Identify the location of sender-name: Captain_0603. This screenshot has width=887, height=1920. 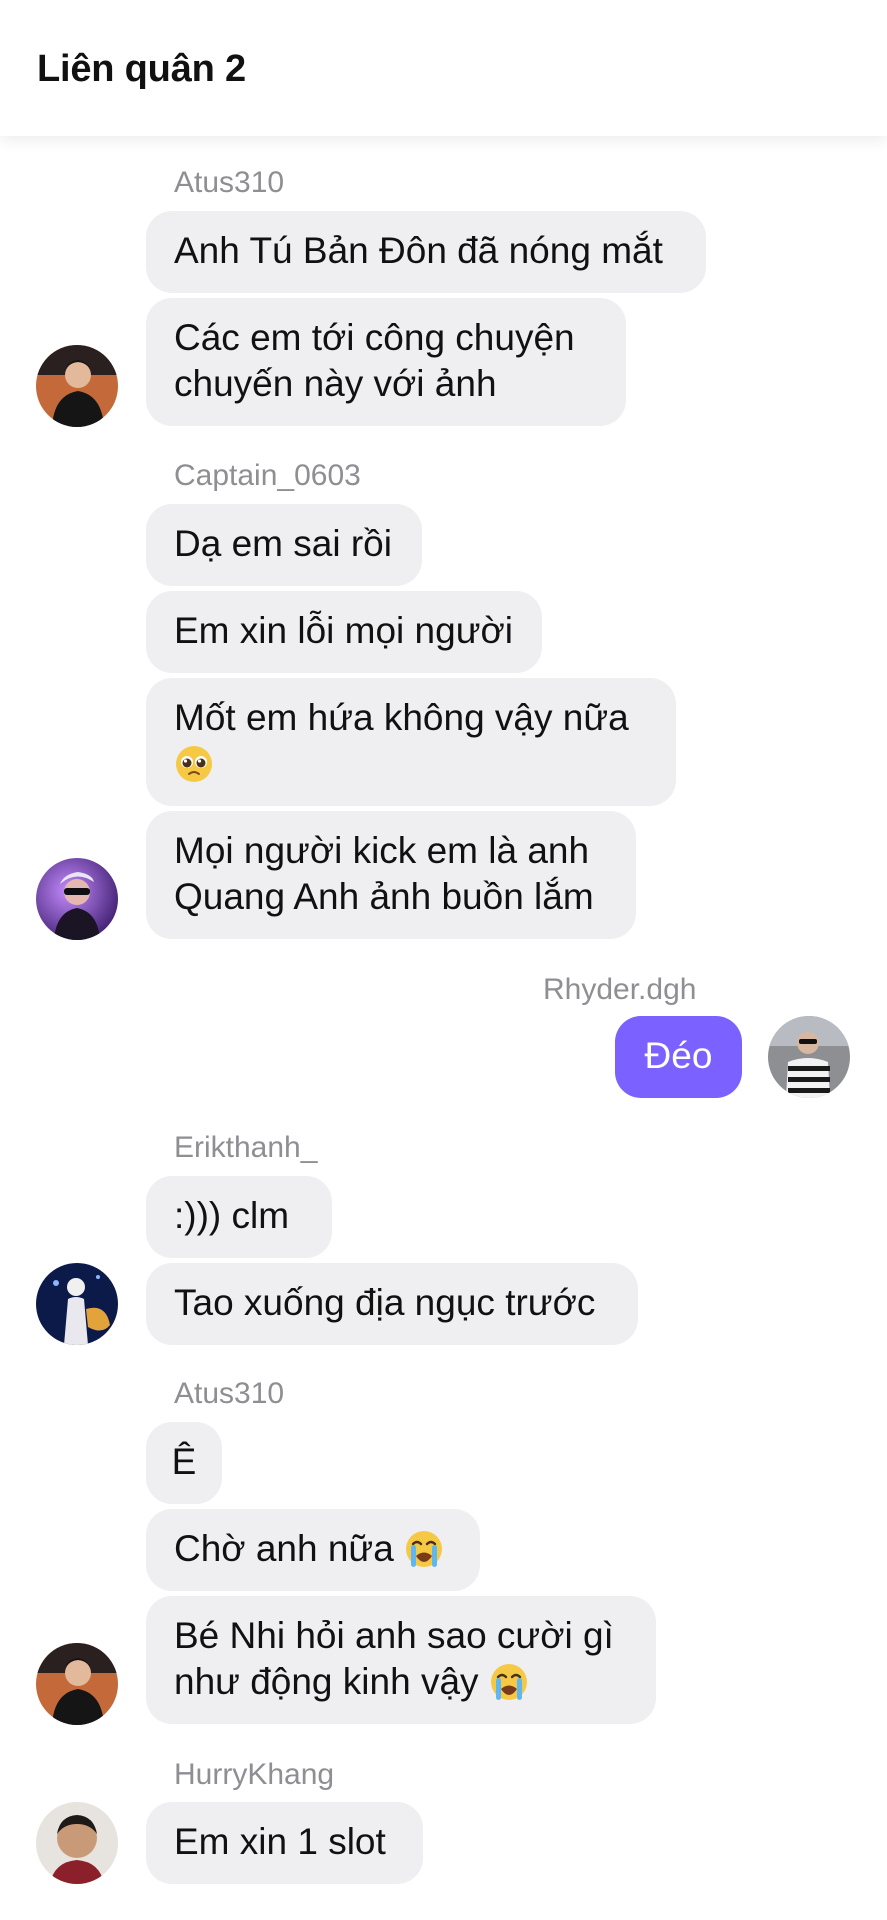
(267, 475).